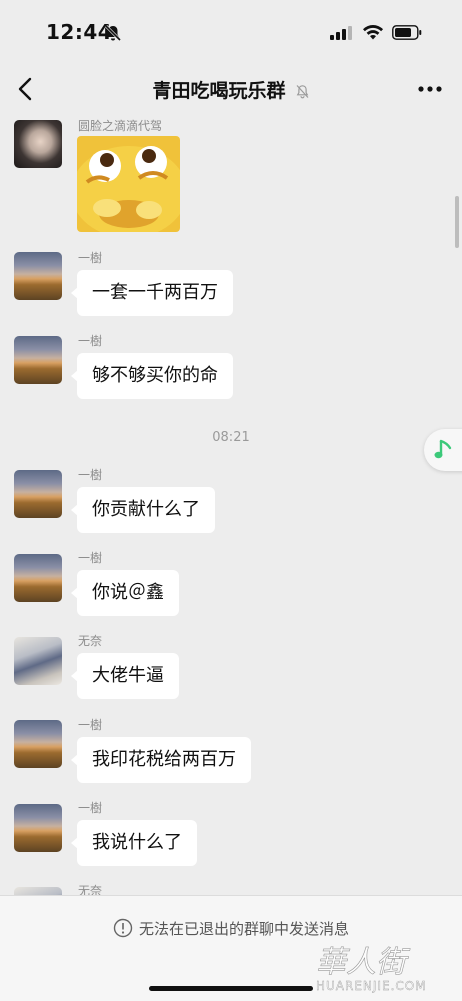  Describe the element at coordinates (120, 126) in the screenshot. I see `sender-name: 圆脸之滴滴代驾` at that location.